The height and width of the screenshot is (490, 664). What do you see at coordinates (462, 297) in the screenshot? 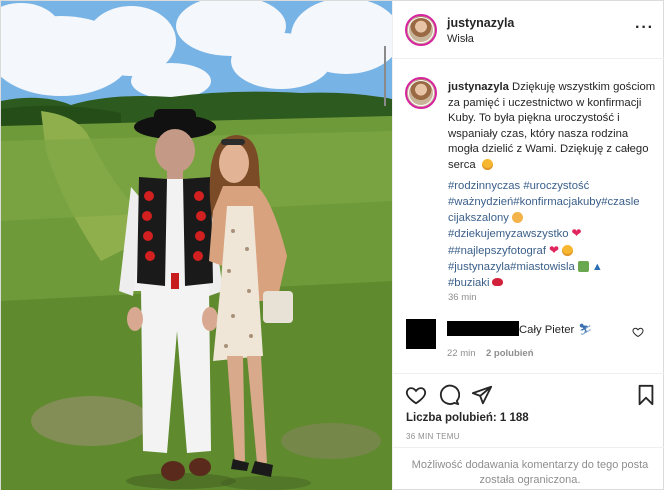
I see `caption-timestamp: 36 min` at bounding box center [462, 297].